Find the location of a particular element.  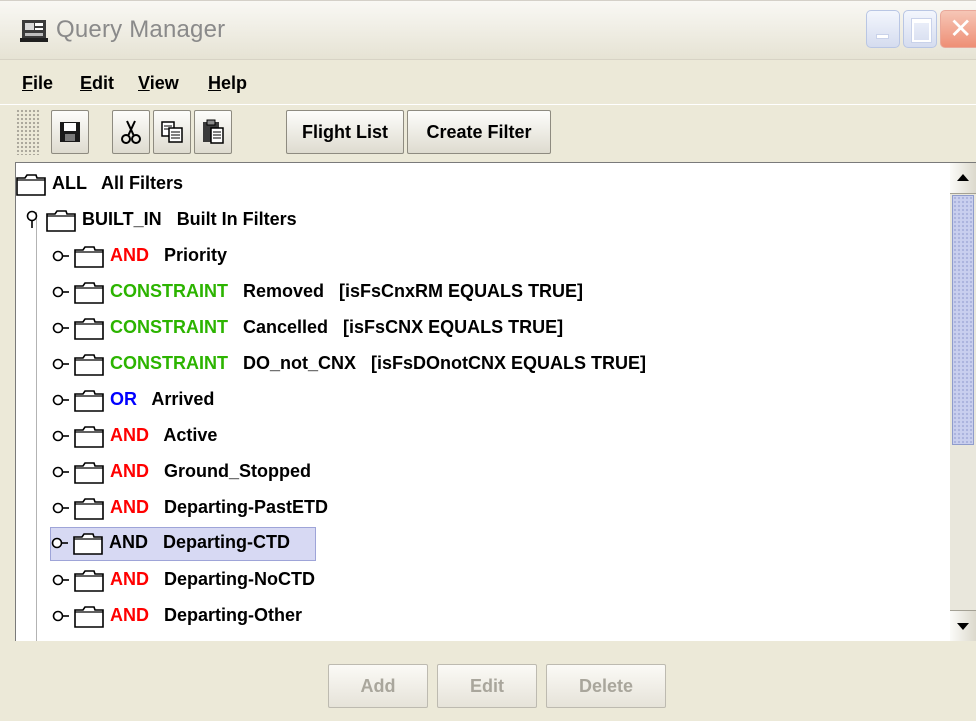

save-button is located at coordinates (70, 132).